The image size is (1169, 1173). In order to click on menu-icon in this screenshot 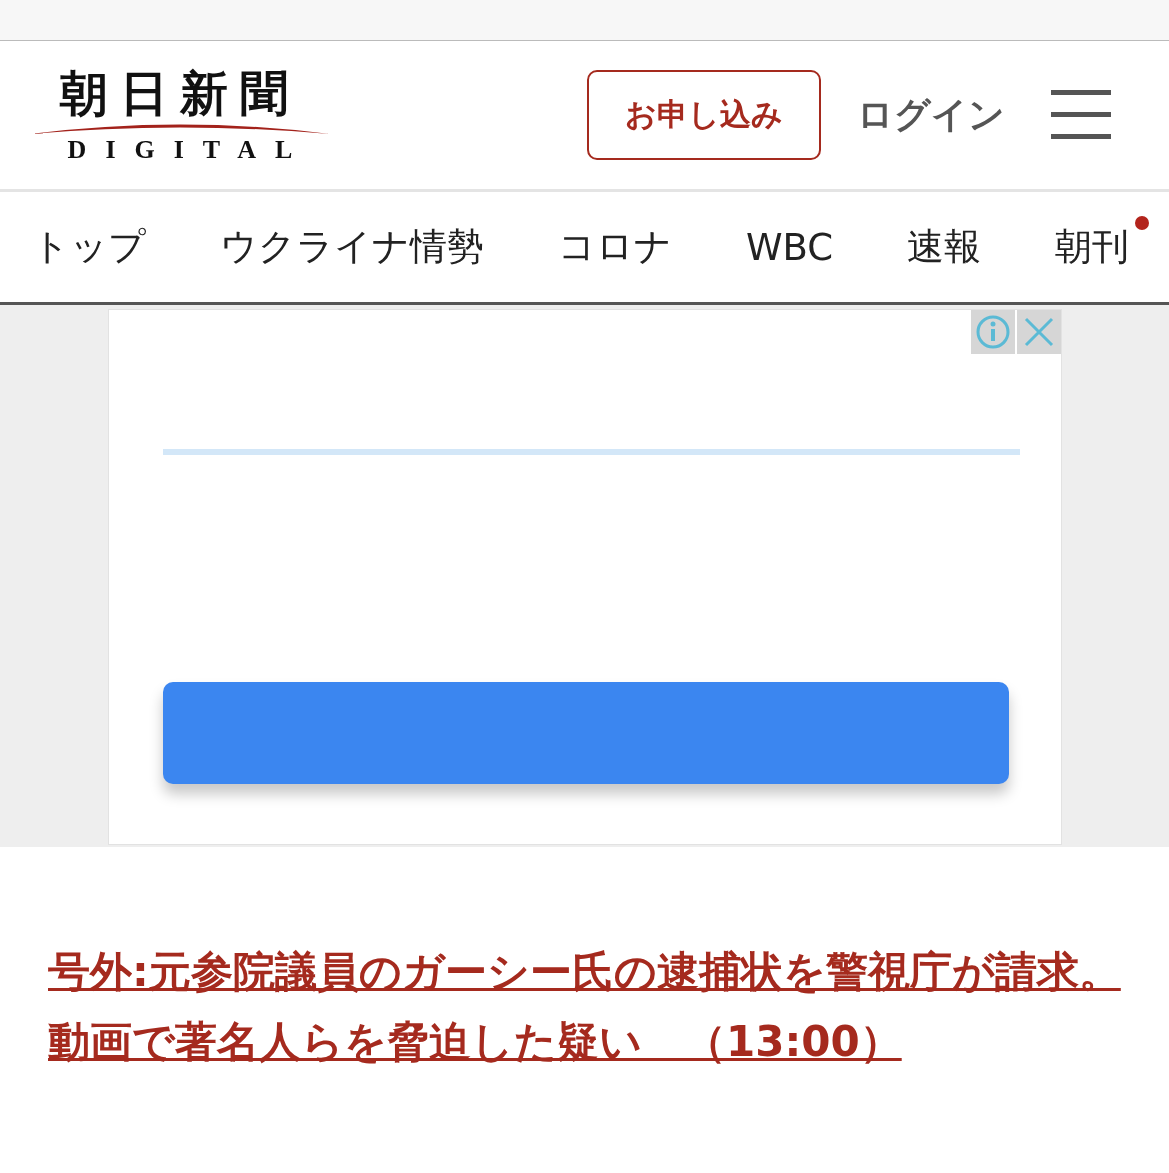, I will do `click(1081, 115)`.